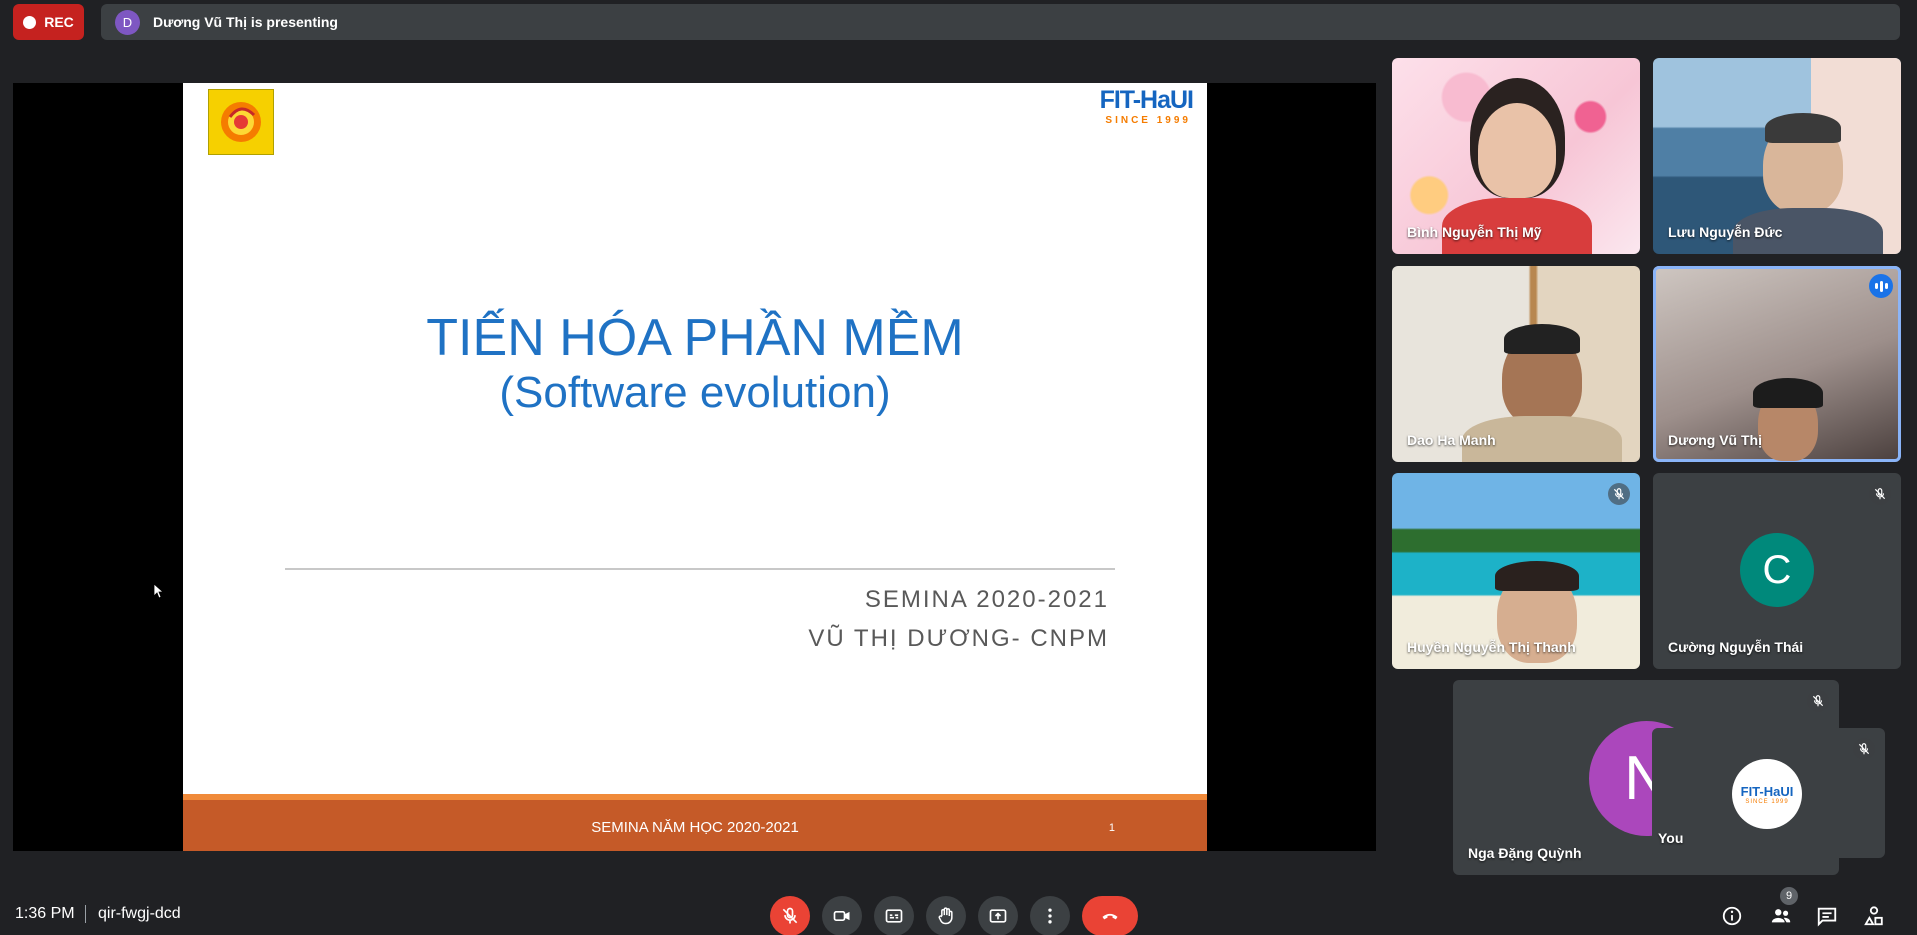  I want to click on camera-toggle-button, so click(842, 915).